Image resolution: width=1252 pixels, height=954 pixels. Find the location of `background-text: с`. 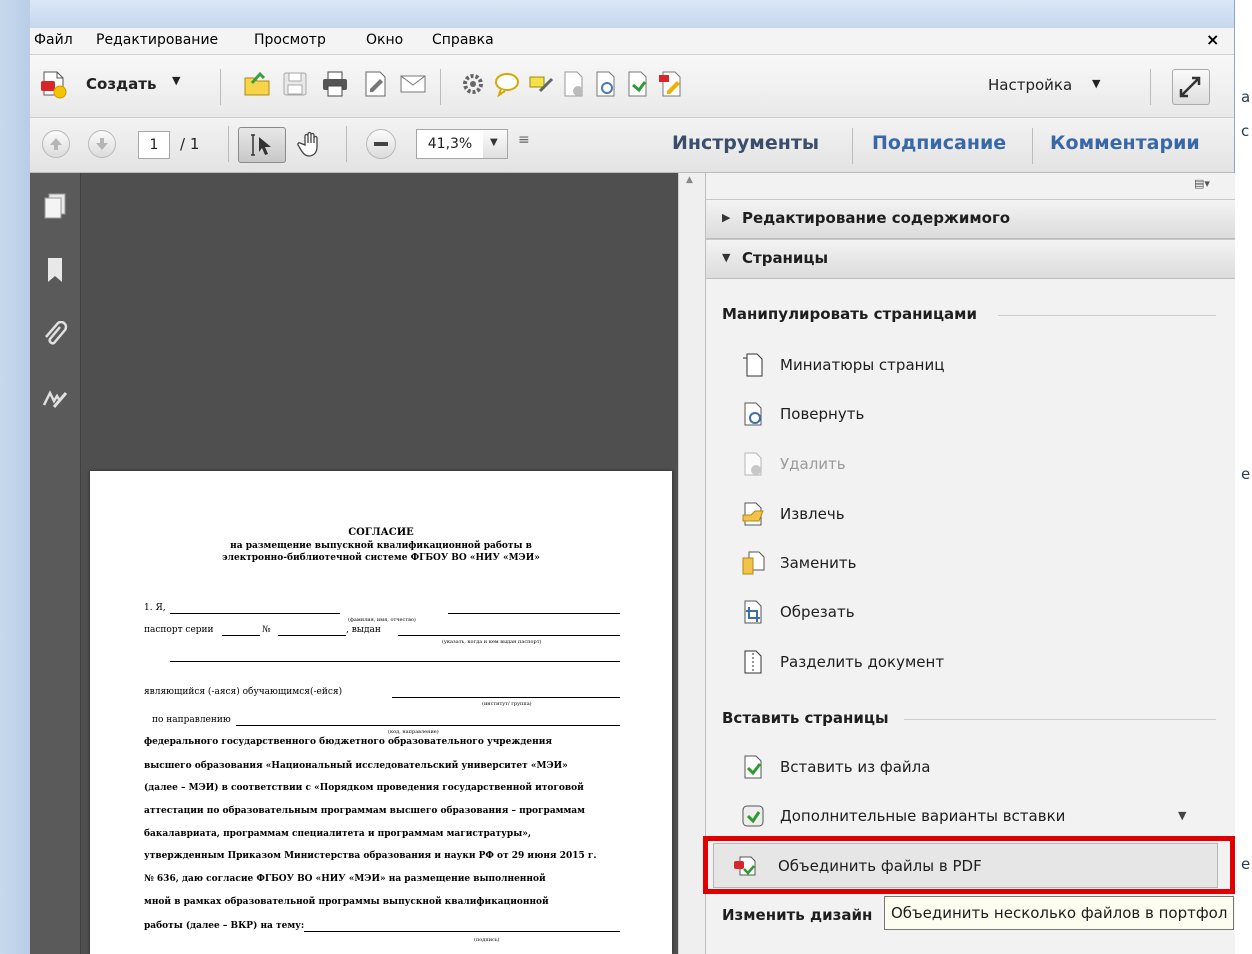

background-text: с is located at coordinates (1245, 131).